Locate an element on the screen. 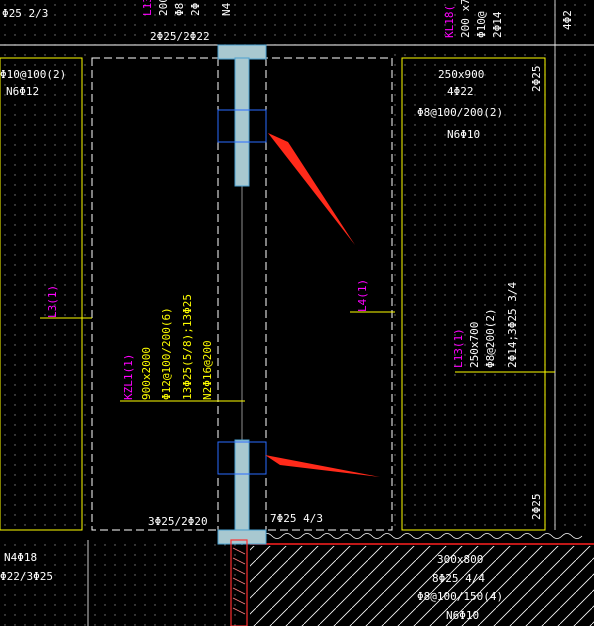  label-top-col-a-2: 200 is located at coordinates (163, 8).